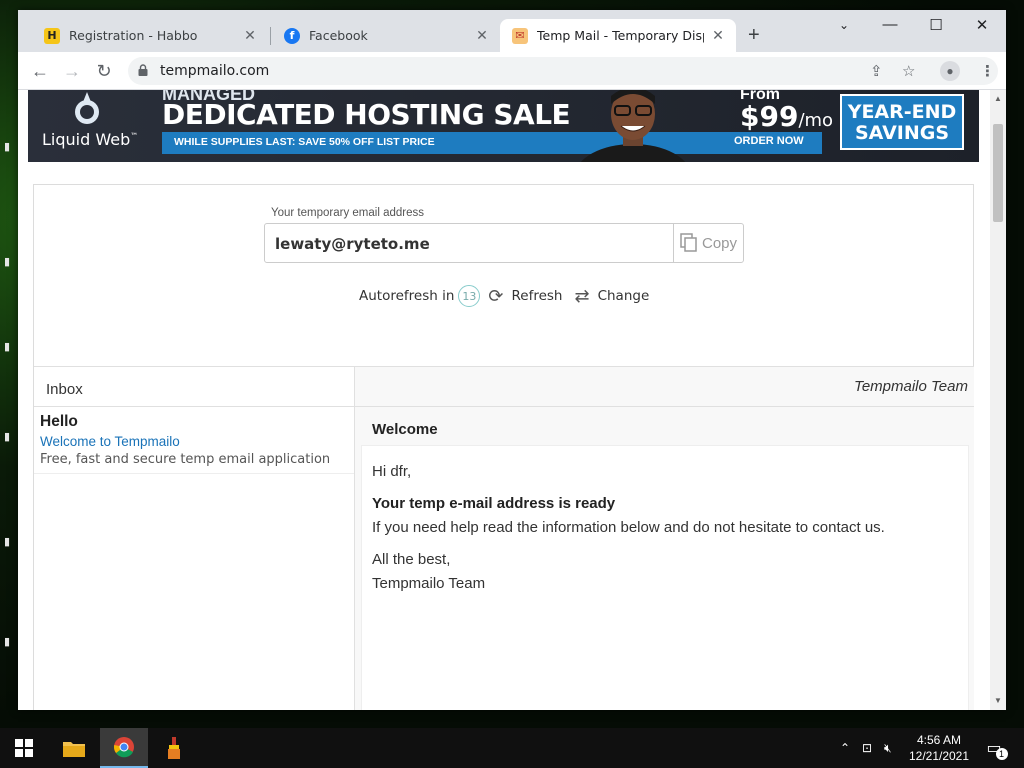 The width and height of the screenshot is (1024, 768). I want to click on refresh-icon: ⟳, so click(495, 296).